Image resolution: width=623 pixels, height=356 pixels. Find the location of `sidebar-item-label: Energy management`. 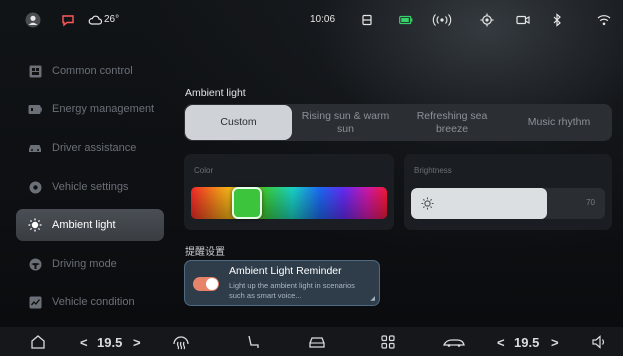

sidebar-item-label: Energy management is located at coordinates (103, 109).